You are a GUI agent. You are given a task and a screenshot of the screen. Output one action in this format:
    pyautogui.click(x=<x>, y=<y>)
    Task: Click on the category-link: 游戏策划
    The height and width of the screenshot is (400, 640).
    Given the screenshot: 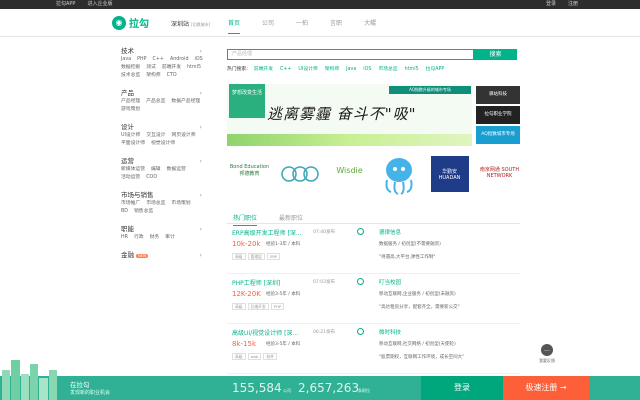 What is the action you would take?
    pyautogui.click(x=130, y=109)
    